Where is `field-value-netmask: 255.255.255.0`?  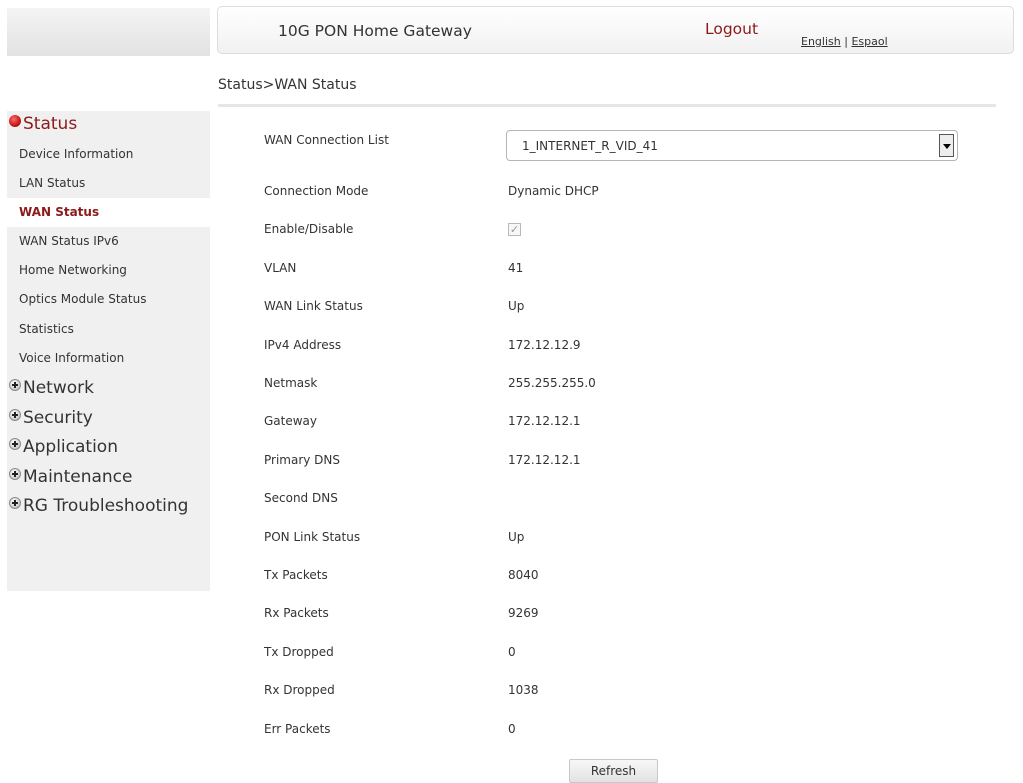 field-value-netmask: 255.255.255.0 is located at coordinates (552, 383).